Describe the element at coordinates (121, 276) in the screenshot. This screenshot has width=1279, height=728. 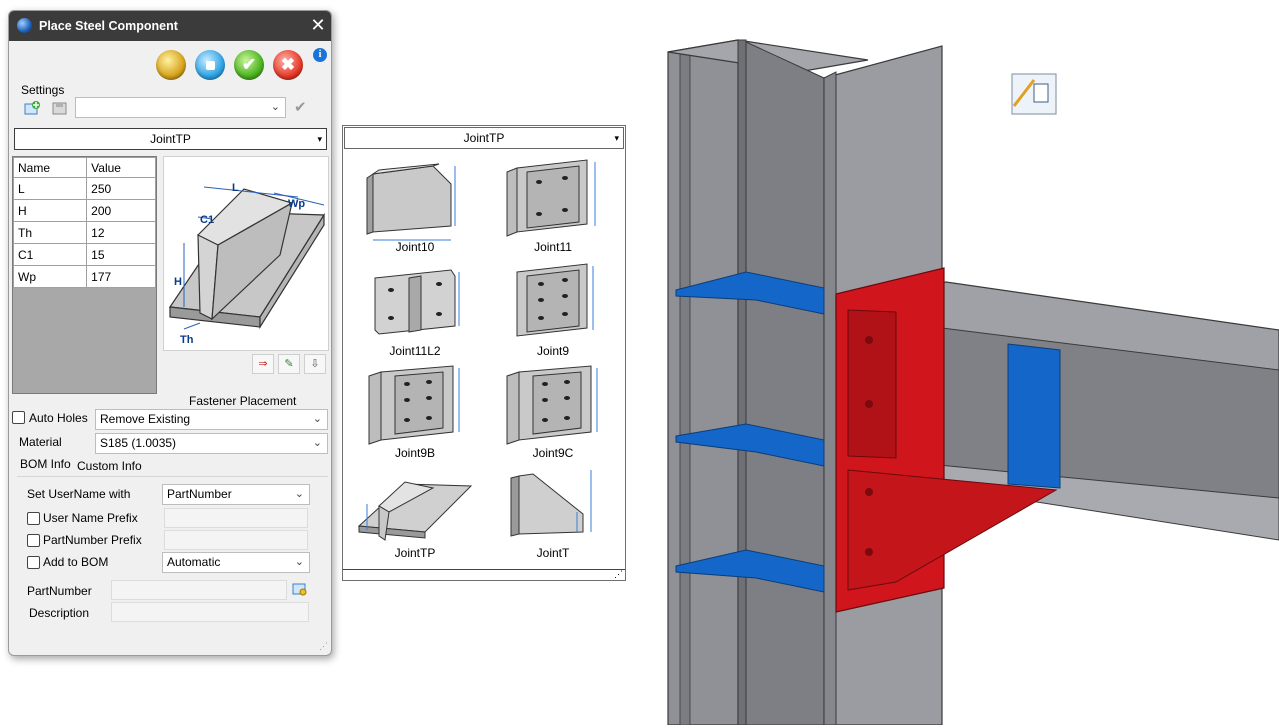
I see `param-value: 177` at that location.